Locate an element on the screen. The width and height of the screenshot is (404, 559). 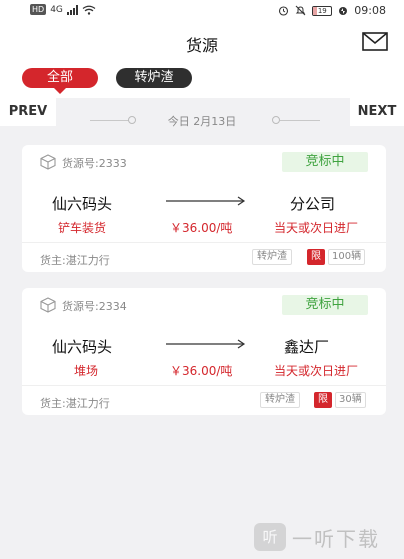
data-saver-icon is located at coordinates (343, 10).